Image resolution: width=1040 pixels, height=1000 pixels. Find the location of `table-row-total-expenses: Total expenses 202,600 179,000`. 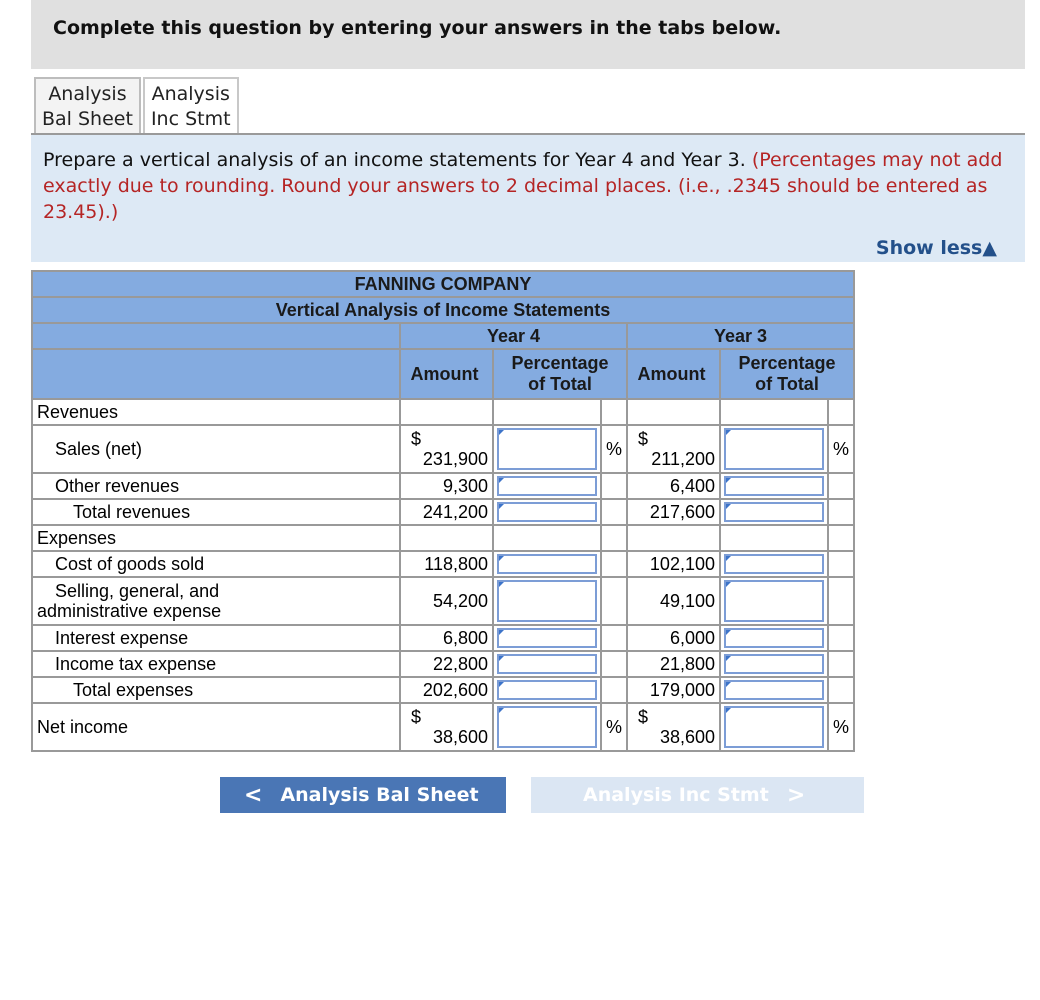

table-row-total-expenses: Total expenses 202,600 179,000 is located at coordinates (443, 690).